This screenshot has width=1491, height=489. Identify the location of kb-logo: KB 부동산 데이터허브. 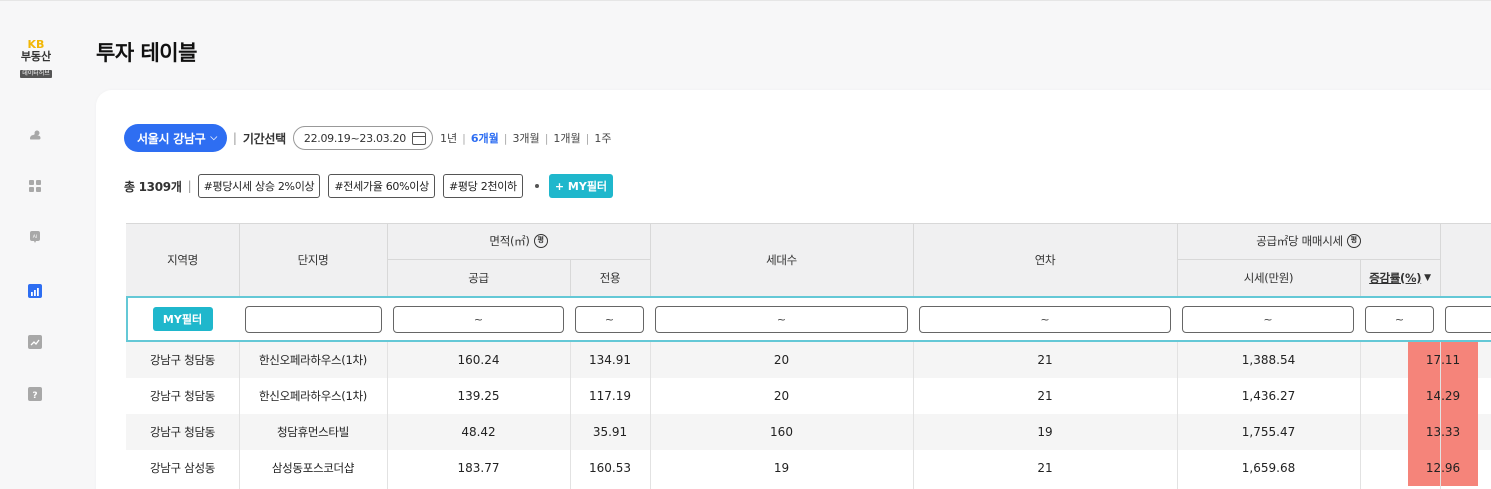
(36, 58).